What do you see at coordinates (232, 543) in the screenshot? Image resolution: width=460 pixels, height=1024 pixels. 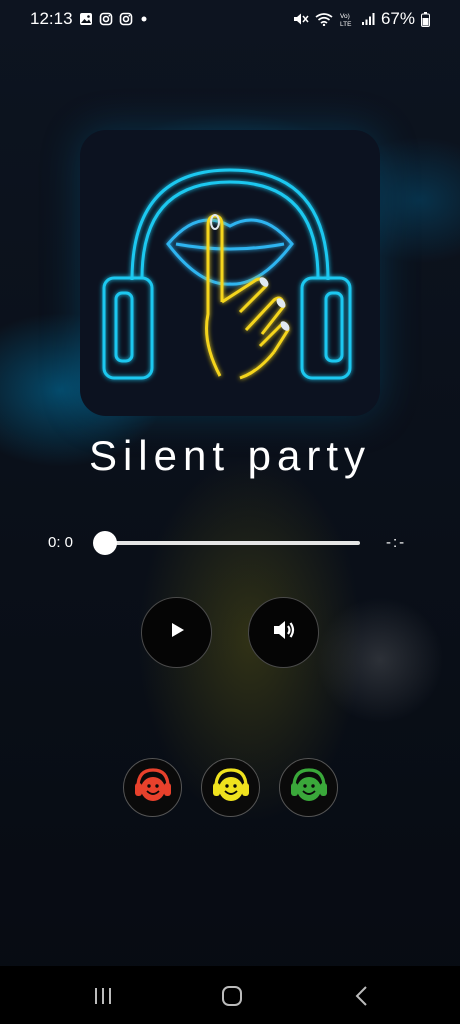 I see `seek-bar` at bounding box center [232, 543].